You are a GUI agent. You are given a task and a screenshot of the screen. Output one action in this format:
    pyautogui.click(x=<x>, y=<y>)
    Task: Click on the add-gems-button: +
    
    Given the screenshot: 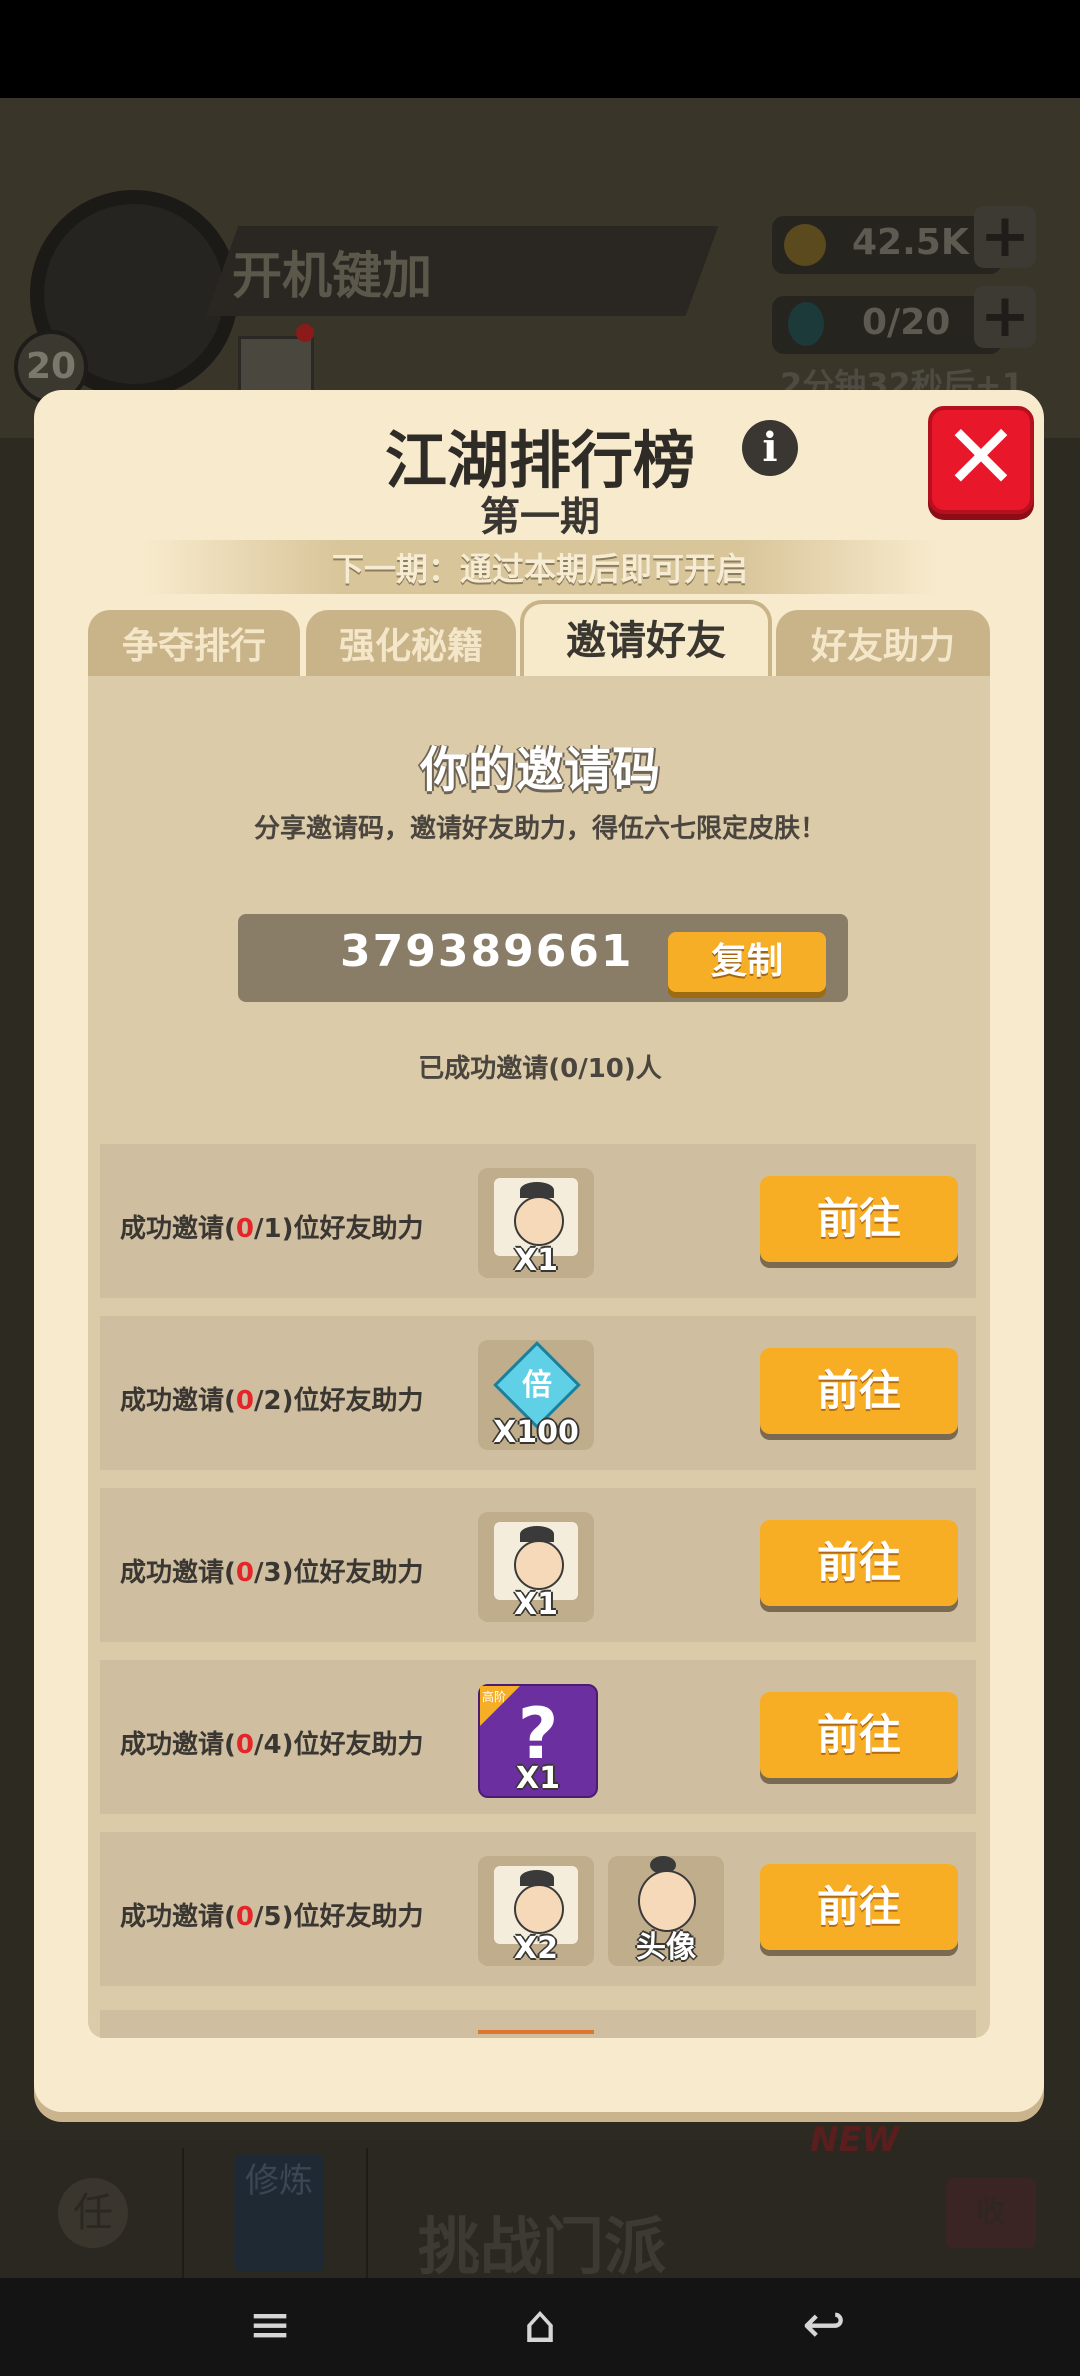 What is the action you would take?
    pyautogui.click(x=1005, y=317)
    